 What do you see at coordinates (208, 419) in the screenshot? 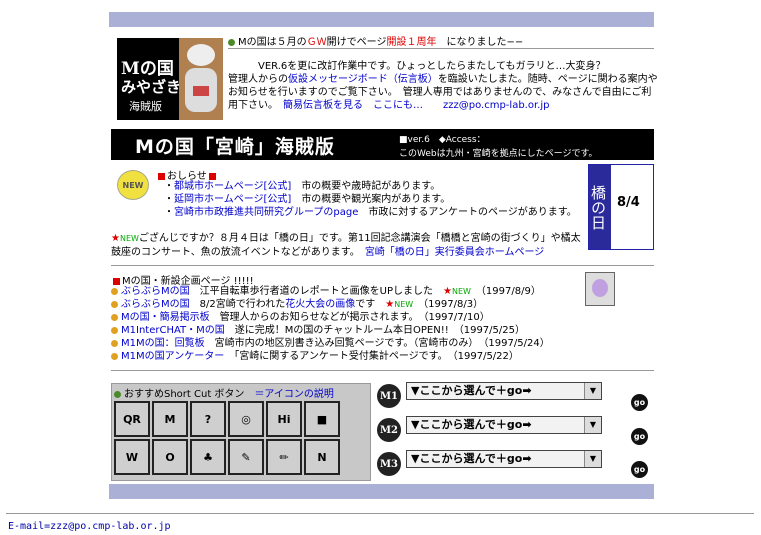
I see `shortcut-button-help: ?` at bounding box center [208, 419].